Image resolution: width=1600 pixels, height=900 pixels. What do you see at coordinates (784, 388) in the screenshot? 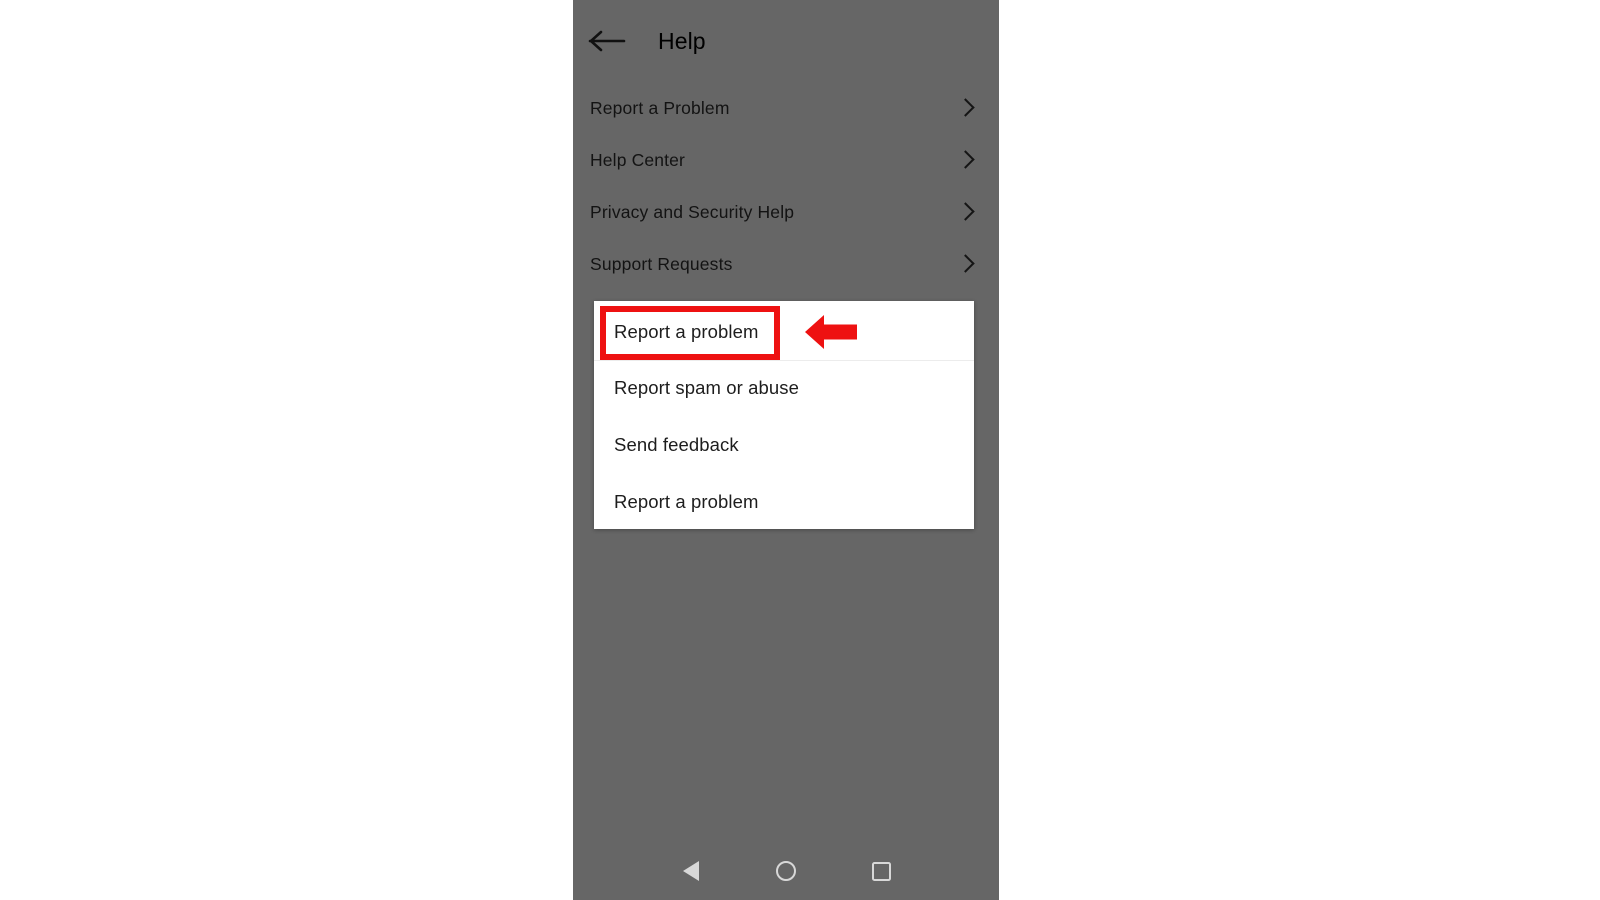
I see `menu-item-report-spam-or-abuse: Report spam or abuse` at bounding box center [784, 388].